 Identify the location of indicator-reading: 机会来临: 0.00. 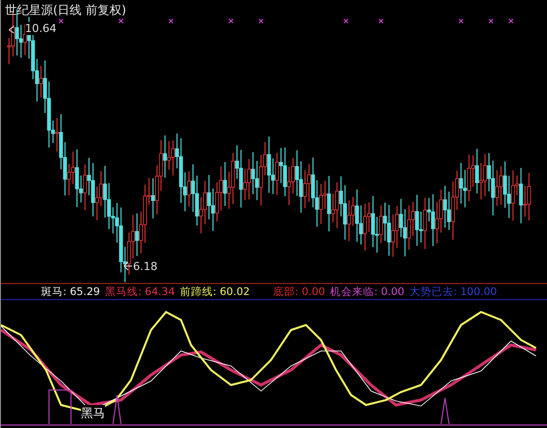
(367, 291).